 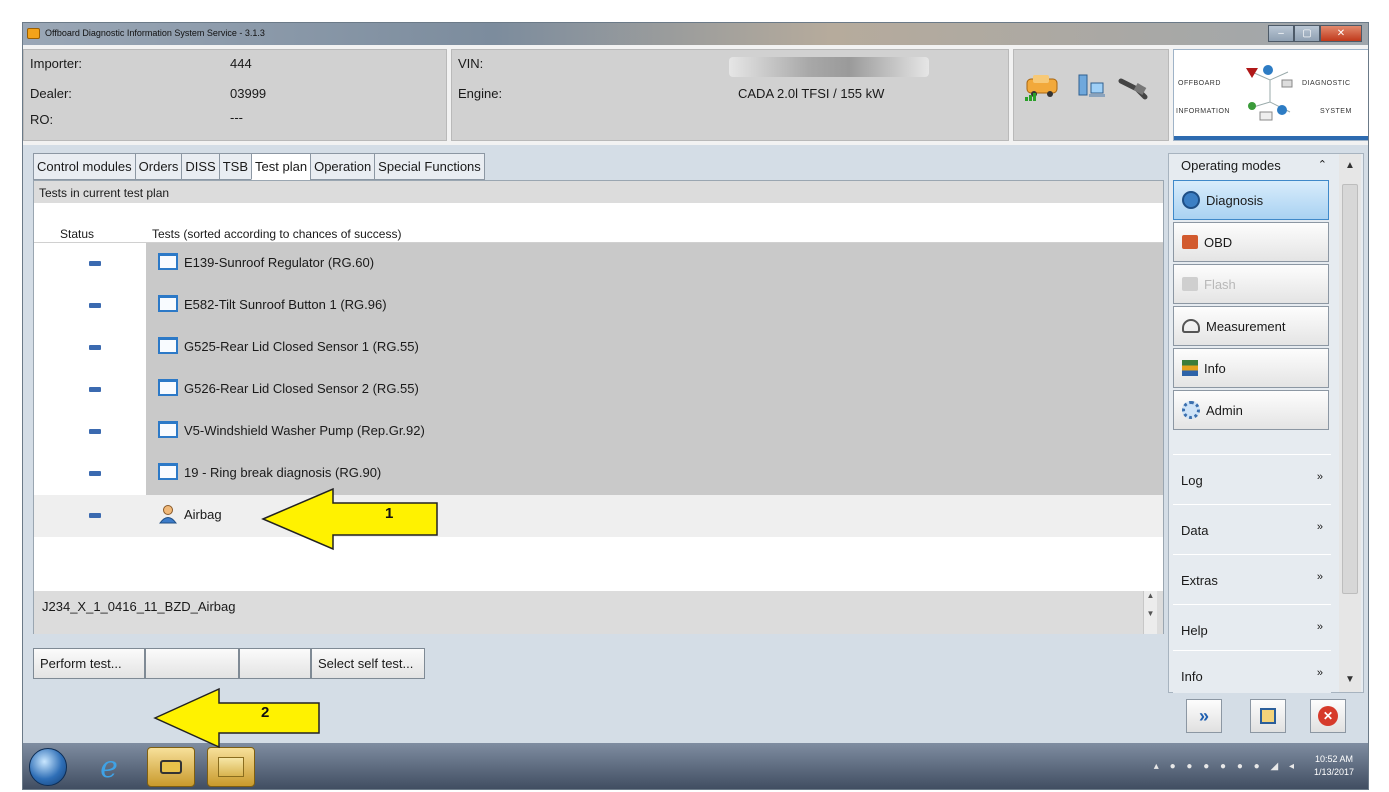 What do you see at coordinates (811, 93) in the screenshot?
I see `engine-value: CADA 2.0l TFSI / 155 kW` at bounding box center [811, 93].